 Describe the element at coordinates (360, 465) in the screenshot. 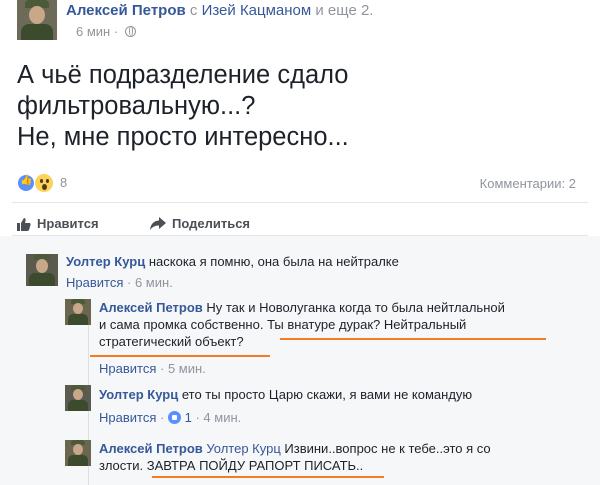

I see `reply-text: ..` at that location.